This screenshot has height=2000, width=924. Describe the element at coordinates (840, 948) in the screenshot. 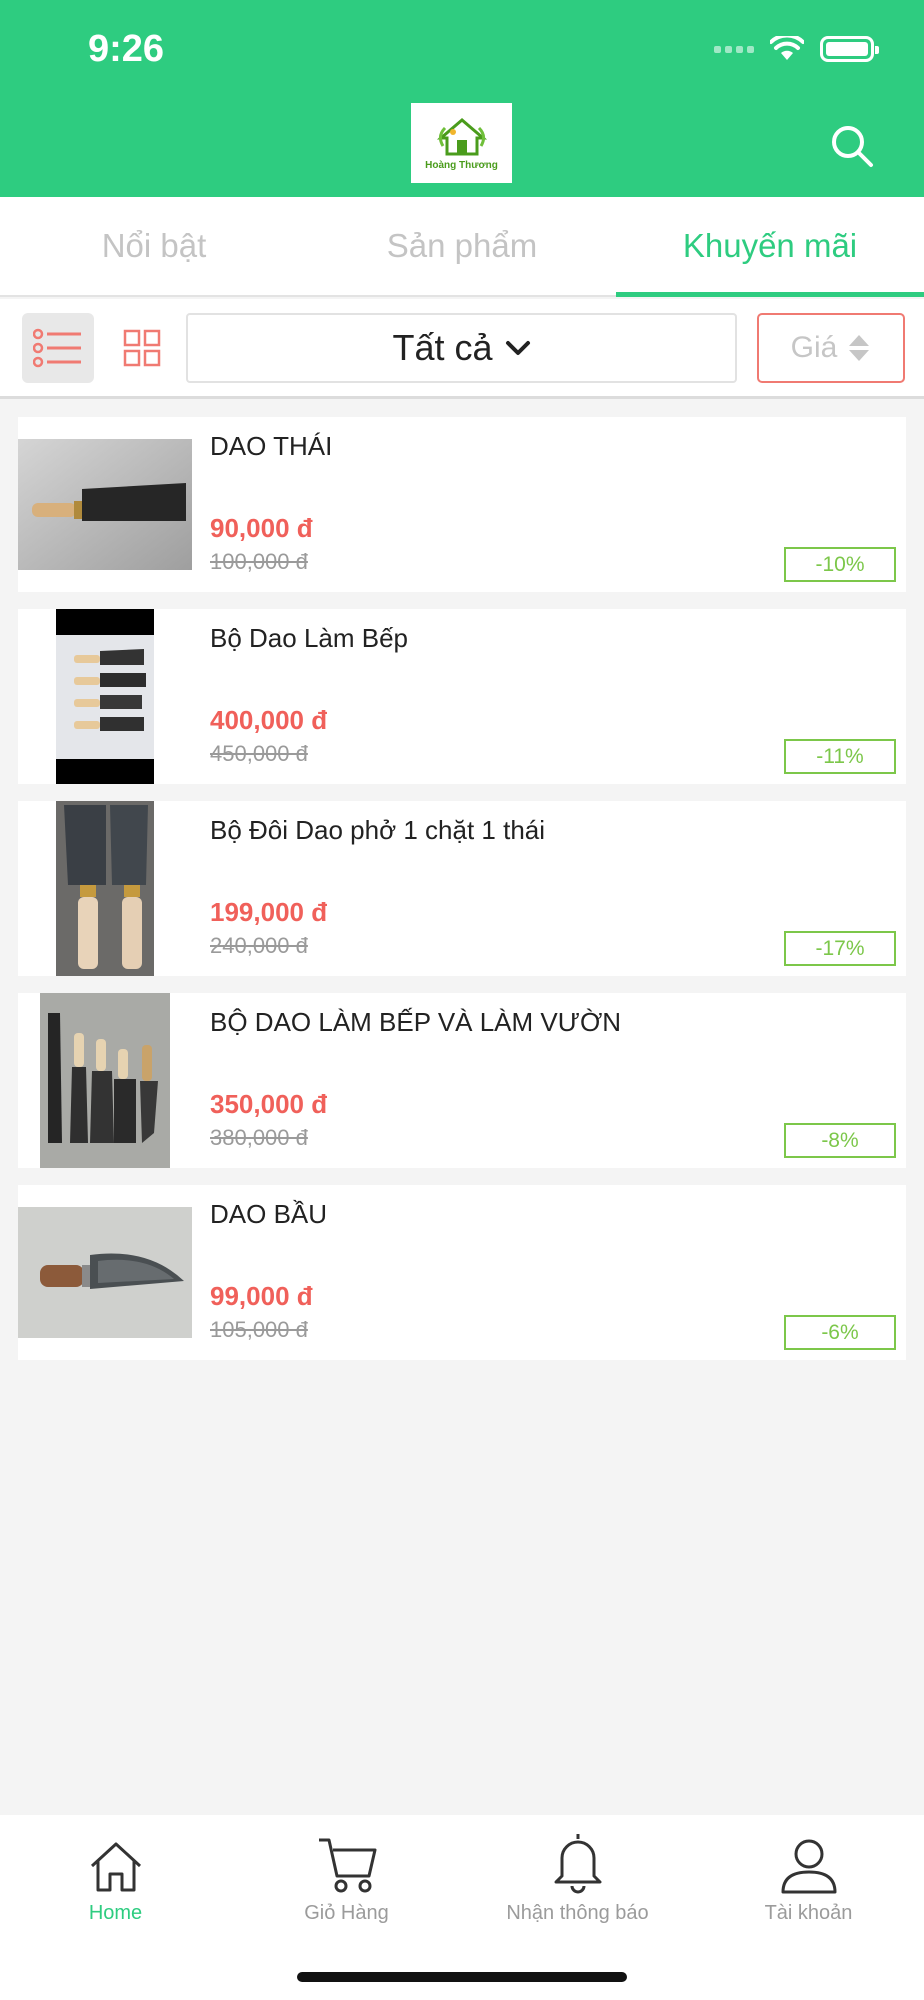

I see `discount-badge: -17%` at that location.